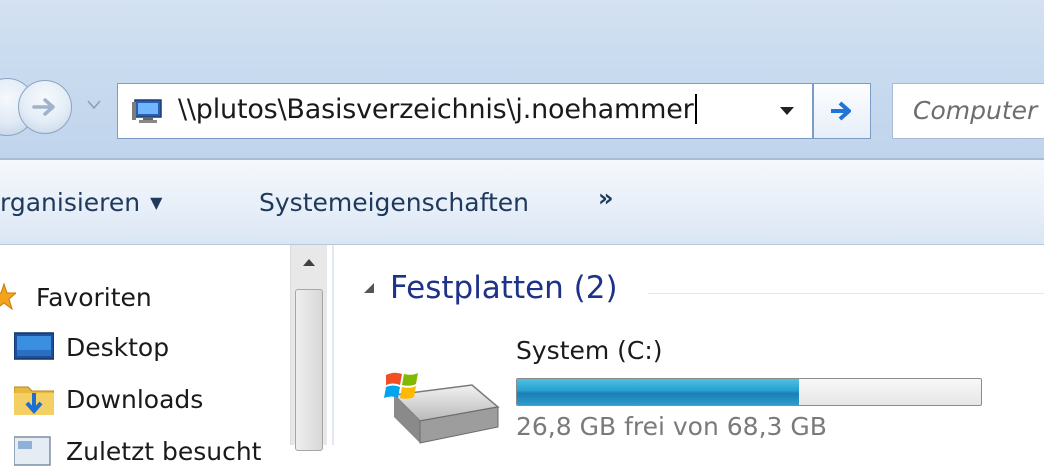 The image size is (1044, 473). I want to click on drive-free-space: 26,8 GB frei von 68,3 GB, so click(671, 426).